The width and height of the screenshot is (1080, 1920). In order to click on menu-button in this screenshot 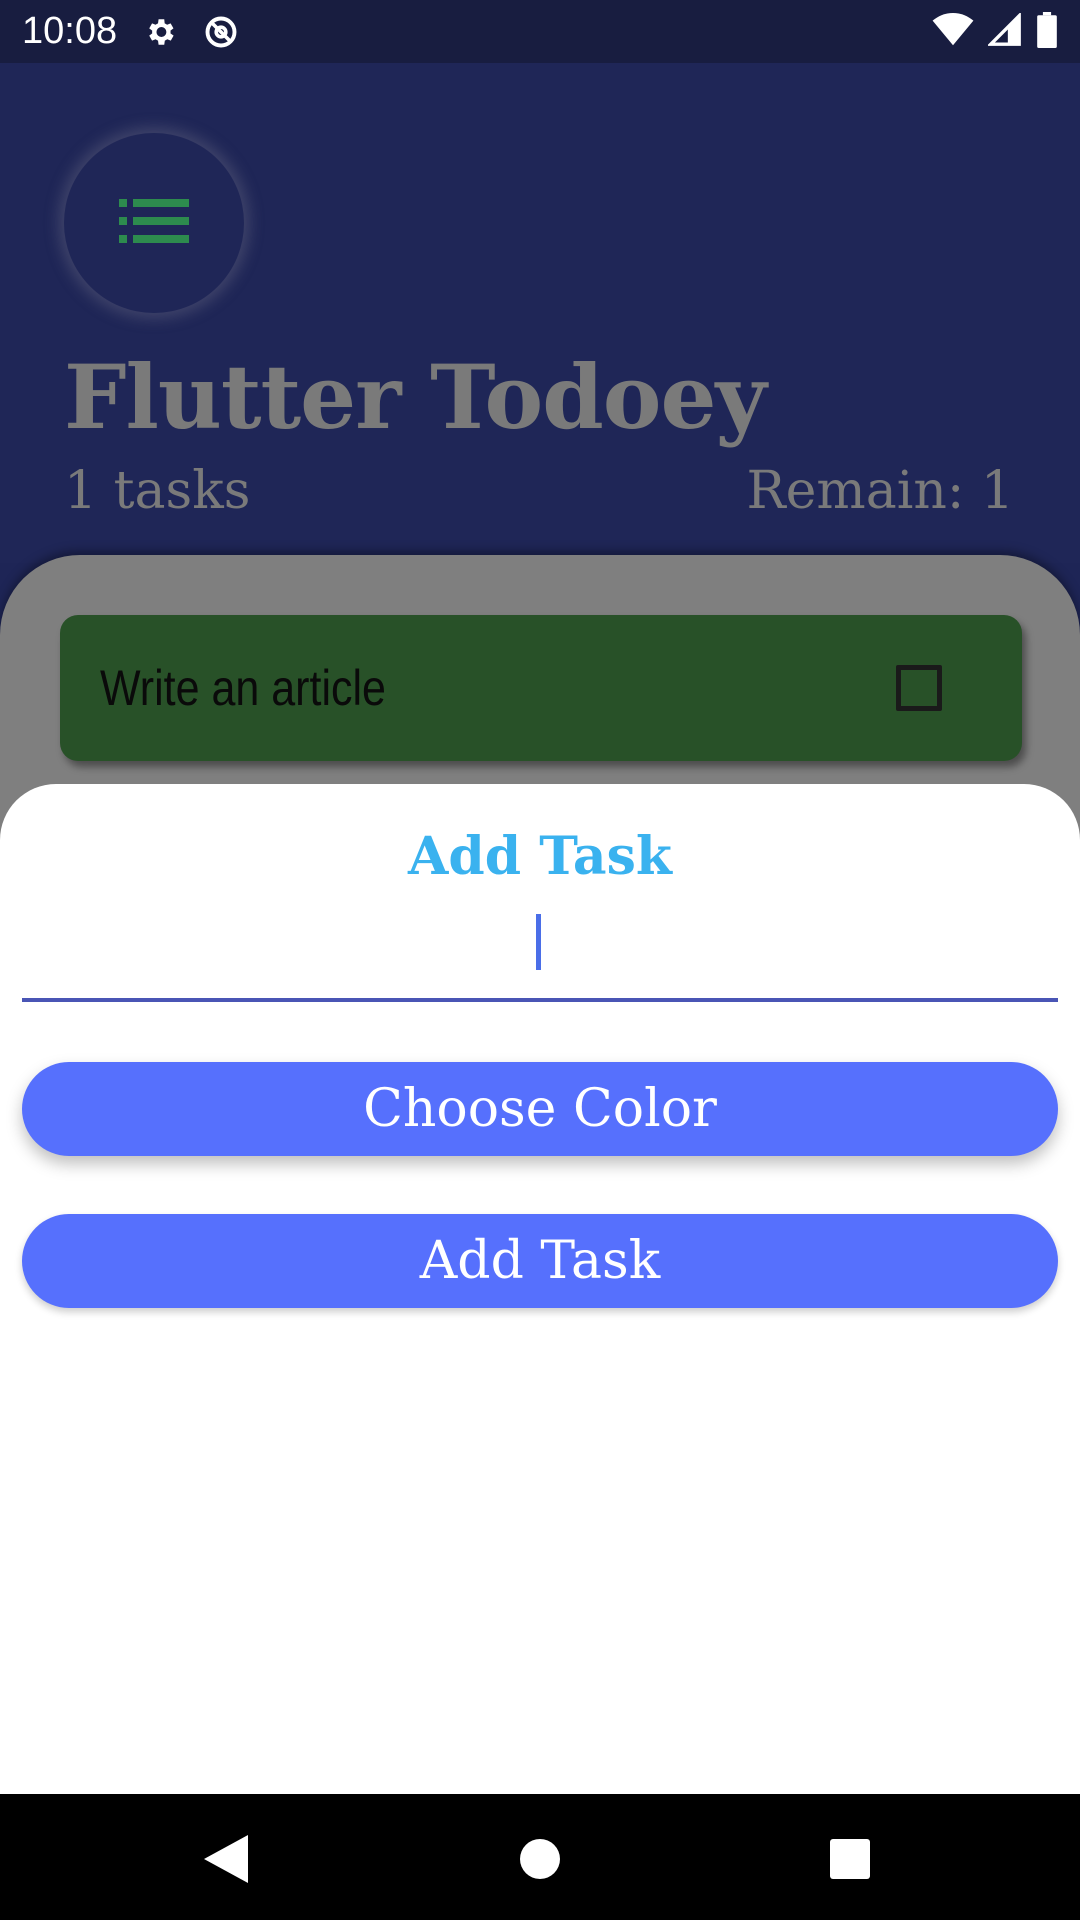, I will do `click(154, 223)`.